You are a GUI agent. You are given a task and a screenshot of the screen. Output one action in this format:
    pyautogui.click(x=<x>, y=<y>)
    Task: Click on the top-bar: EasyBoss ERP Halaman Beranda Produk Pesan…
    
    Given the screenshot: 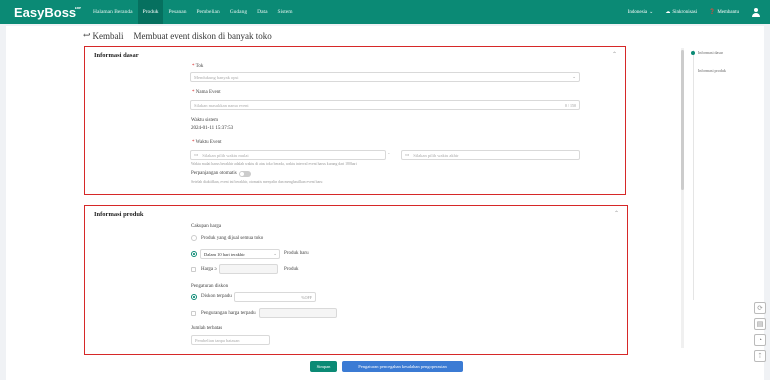 What is the action you would take?
    pyautogui.click(x=385, y=12)
    